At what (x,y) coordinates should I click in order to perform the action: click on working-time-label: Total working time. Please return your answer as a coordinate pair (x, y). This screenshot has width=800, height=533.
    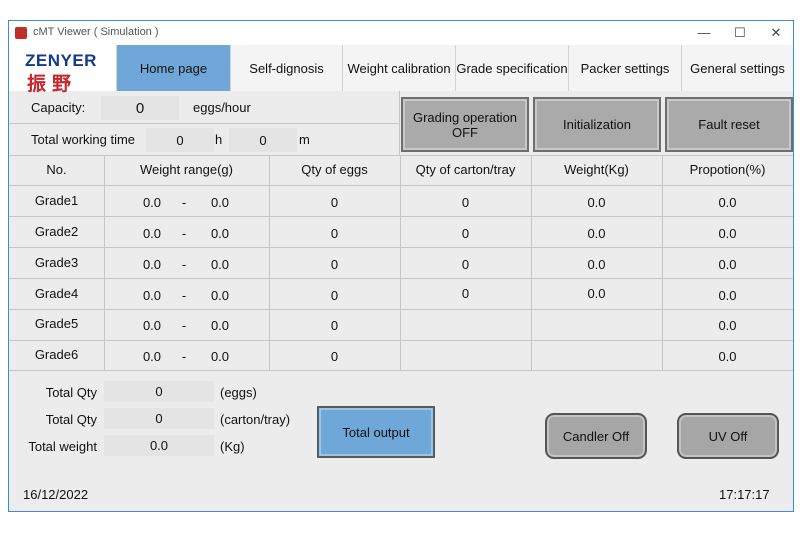
    Looking at the image, I should click on (83, 139).